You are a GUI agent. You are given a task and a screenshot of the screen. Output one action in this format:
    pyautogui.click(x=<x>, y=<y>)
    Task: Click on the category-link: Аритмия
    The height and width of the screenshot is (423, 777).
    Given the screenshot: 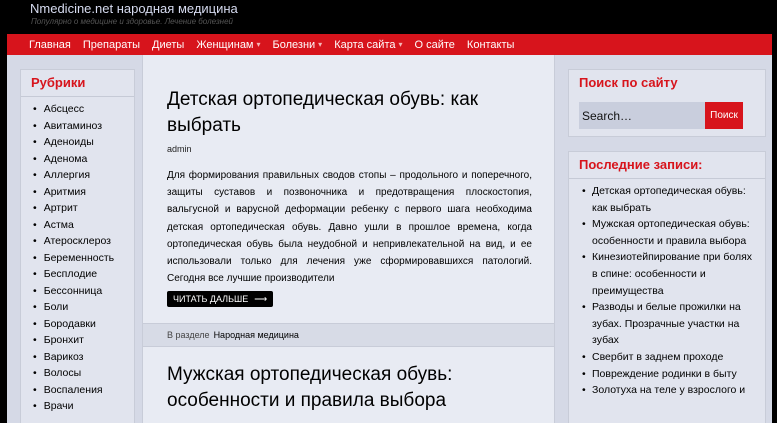 What is the action you would take?
    pyautogui.click(x=83, y=192)
    